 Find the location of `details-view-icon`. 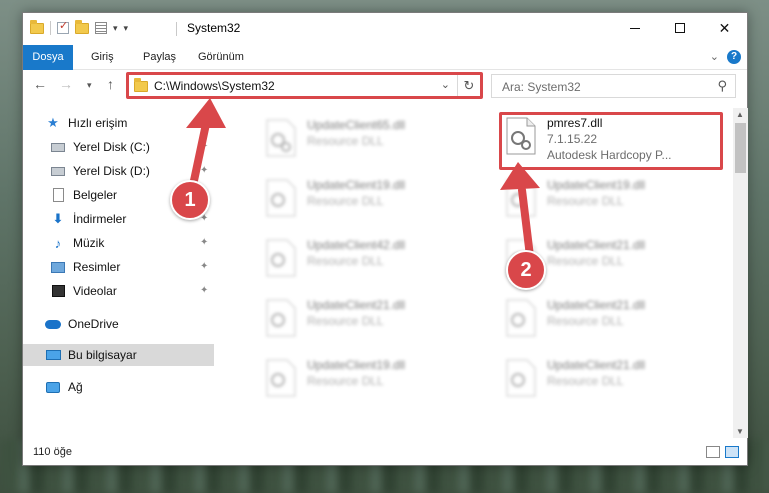

details-view-icon is located at coordinates (713, 452).